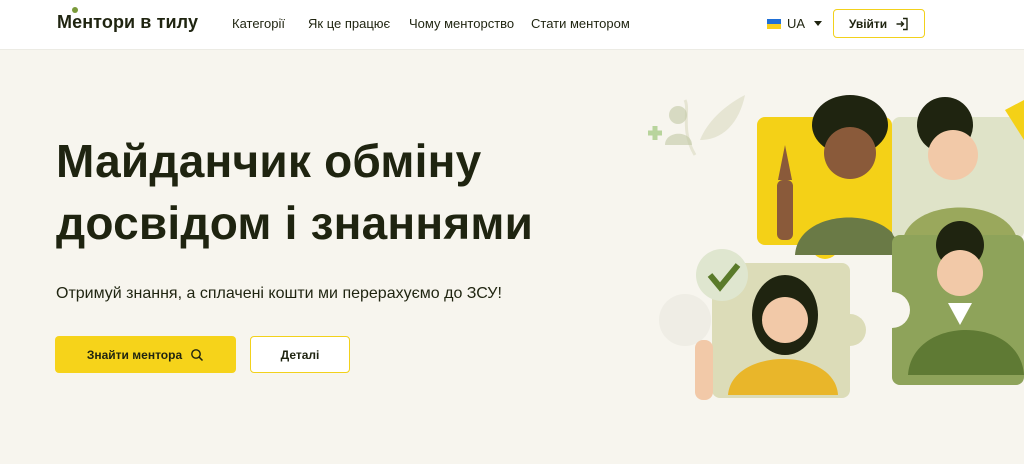 The width and height of the screenshot is (1024, 464). I want to click on hero-title-line-1: Майданчик обміну, so click(269, 161).